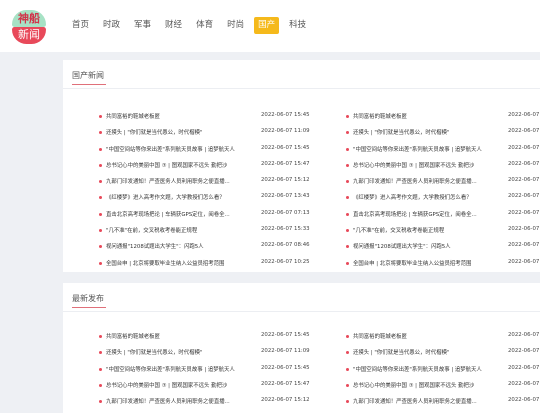 This screenshot has width=540, height=413. I want to click on nav-item: 军事, so click(142, 25).